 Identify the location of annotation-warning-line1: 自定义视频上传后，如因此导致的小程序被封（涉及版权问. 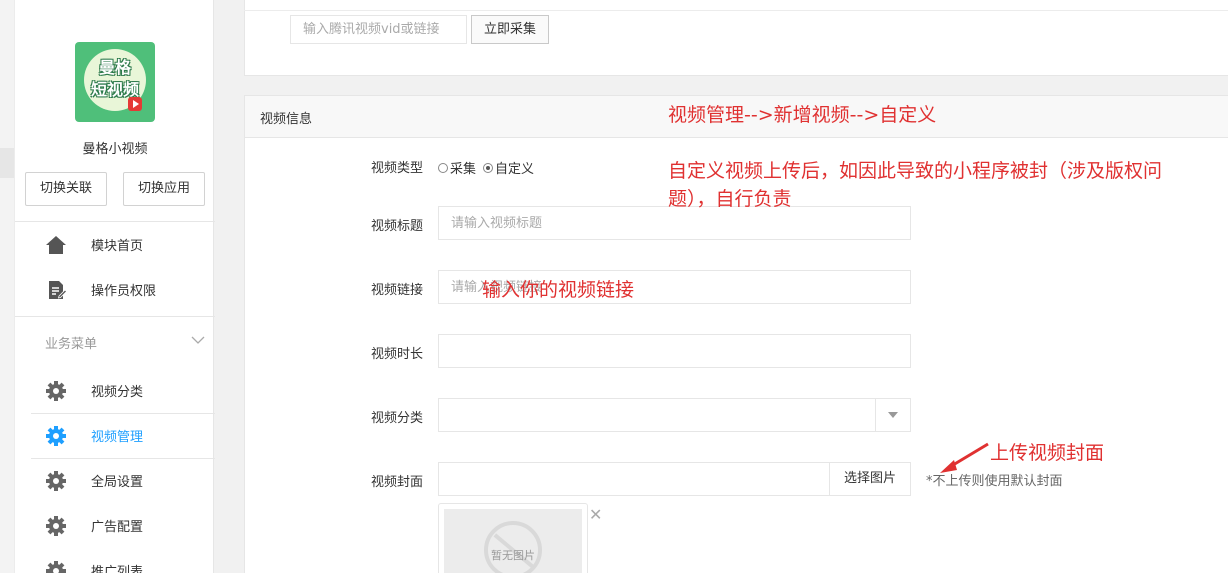
(915, 171).